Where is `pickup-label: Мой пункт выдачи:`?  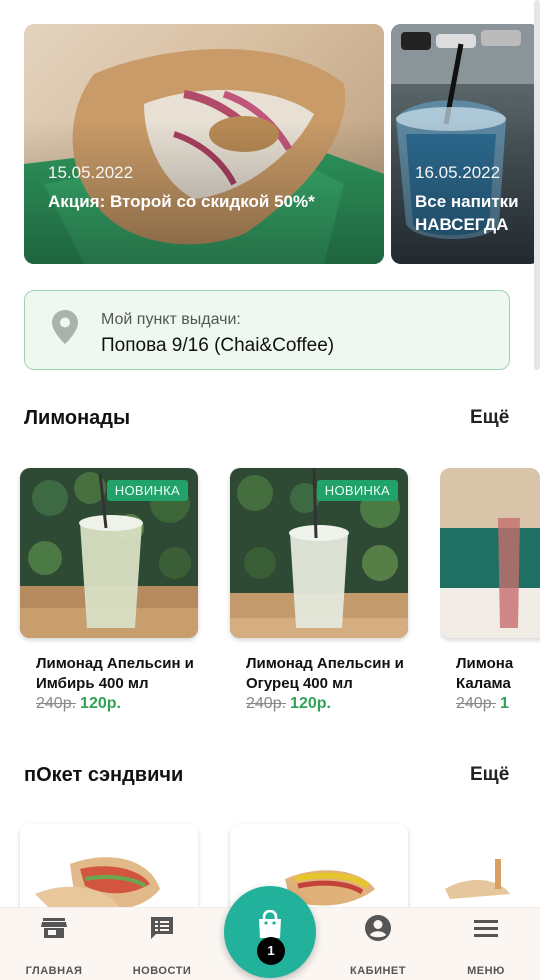 pickup-label: Мой пункт выдачи: is located at coordinates (171, 319).